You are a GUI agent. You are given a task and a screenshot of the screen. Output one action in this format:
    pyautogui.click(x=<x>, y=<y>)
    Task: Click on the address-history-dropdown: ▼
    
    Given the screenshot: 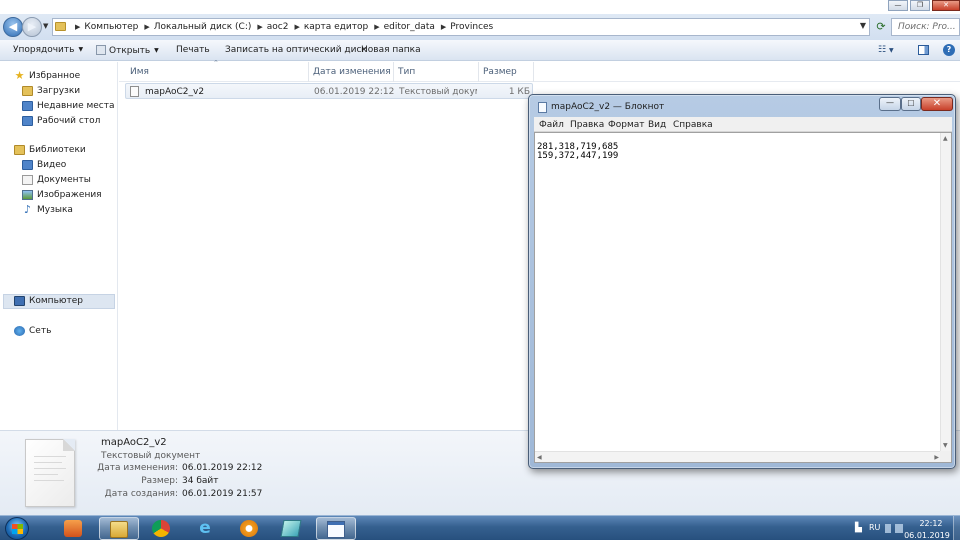 What is the action you would take?
    pyautogui.click(x=863, y=25)
    